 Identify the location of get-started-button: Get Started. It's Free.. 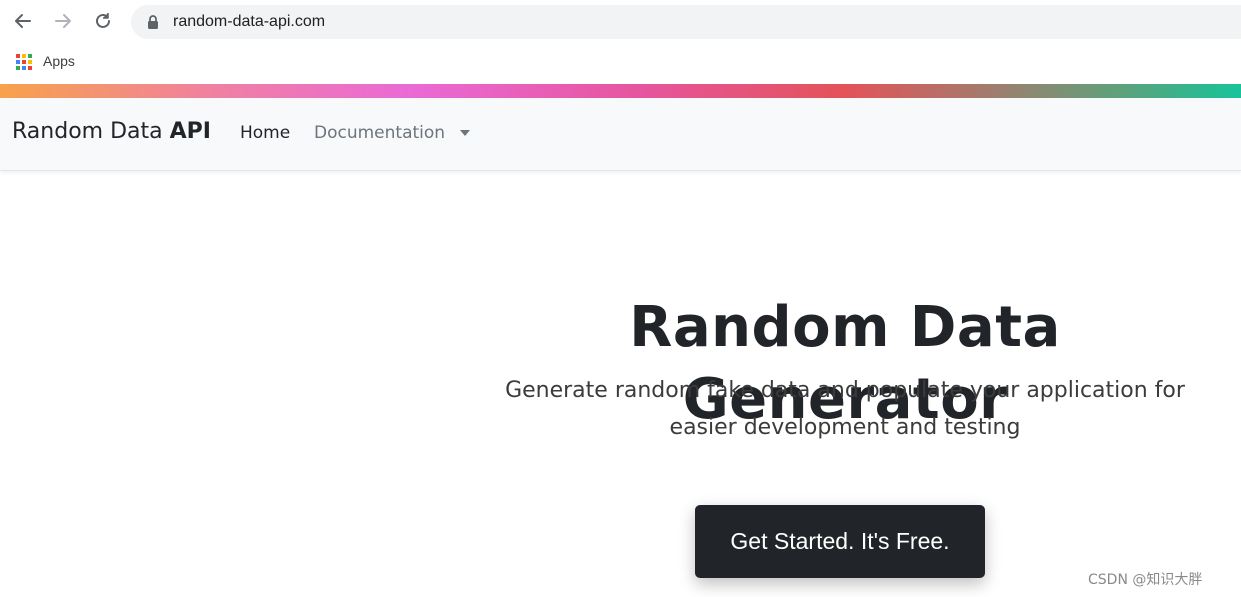
(840, 541).